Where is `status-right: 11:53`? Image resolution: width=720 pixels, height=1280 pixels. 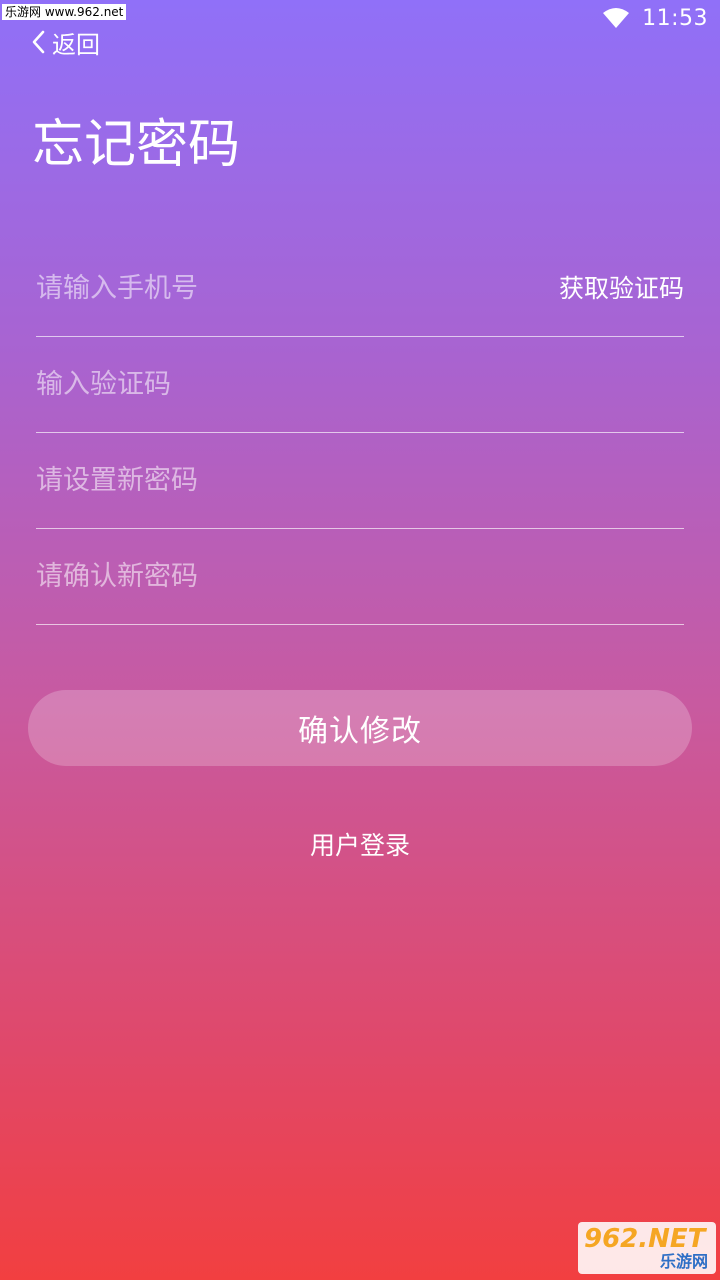 status-right: 11:53 is located at coordinates (655, 18).